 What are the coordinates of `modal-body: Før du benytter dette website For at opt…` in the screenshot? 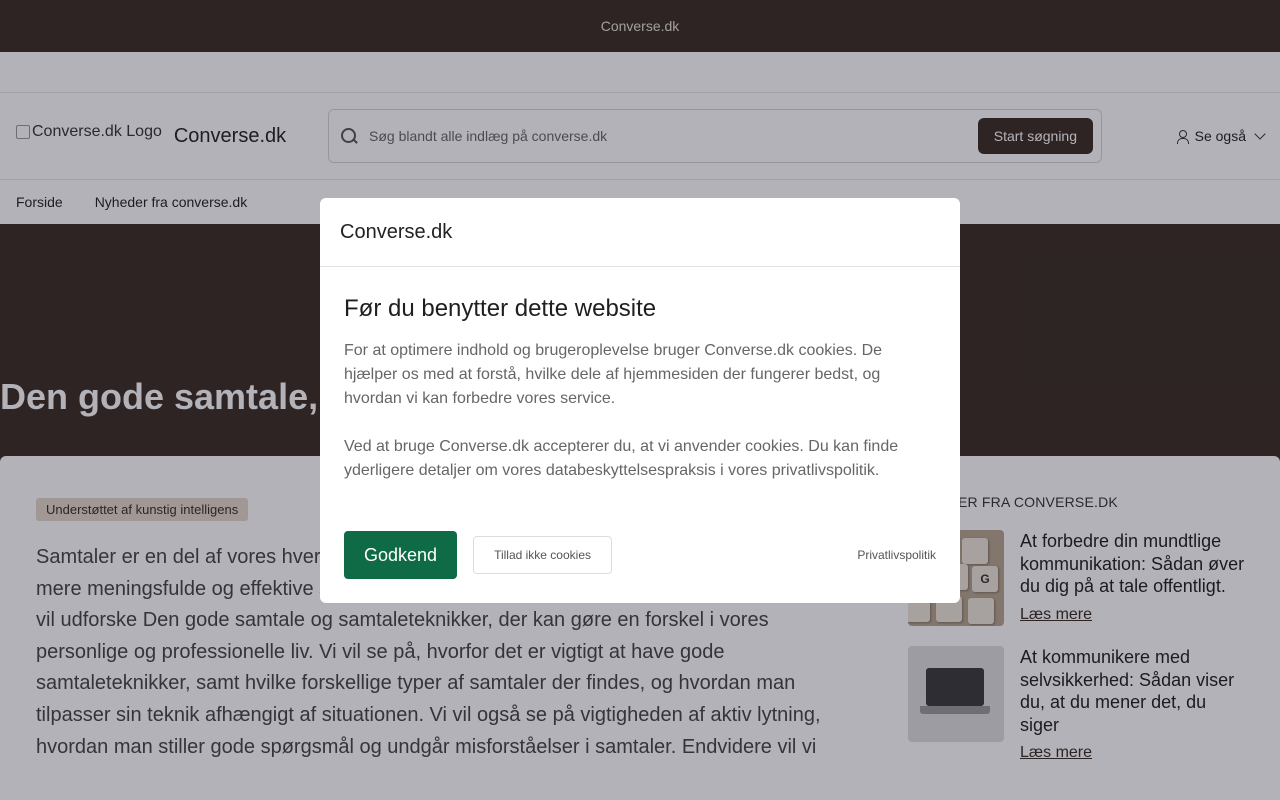 It's located at (640, 375).